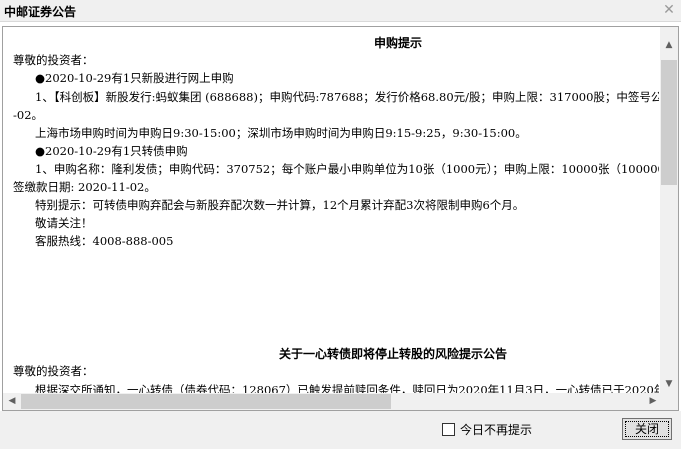 This screenshot has height=449, width=681. I want to click on notice-line: ●2020-10-29有1只新股进行网上申购, so click(134, 78).